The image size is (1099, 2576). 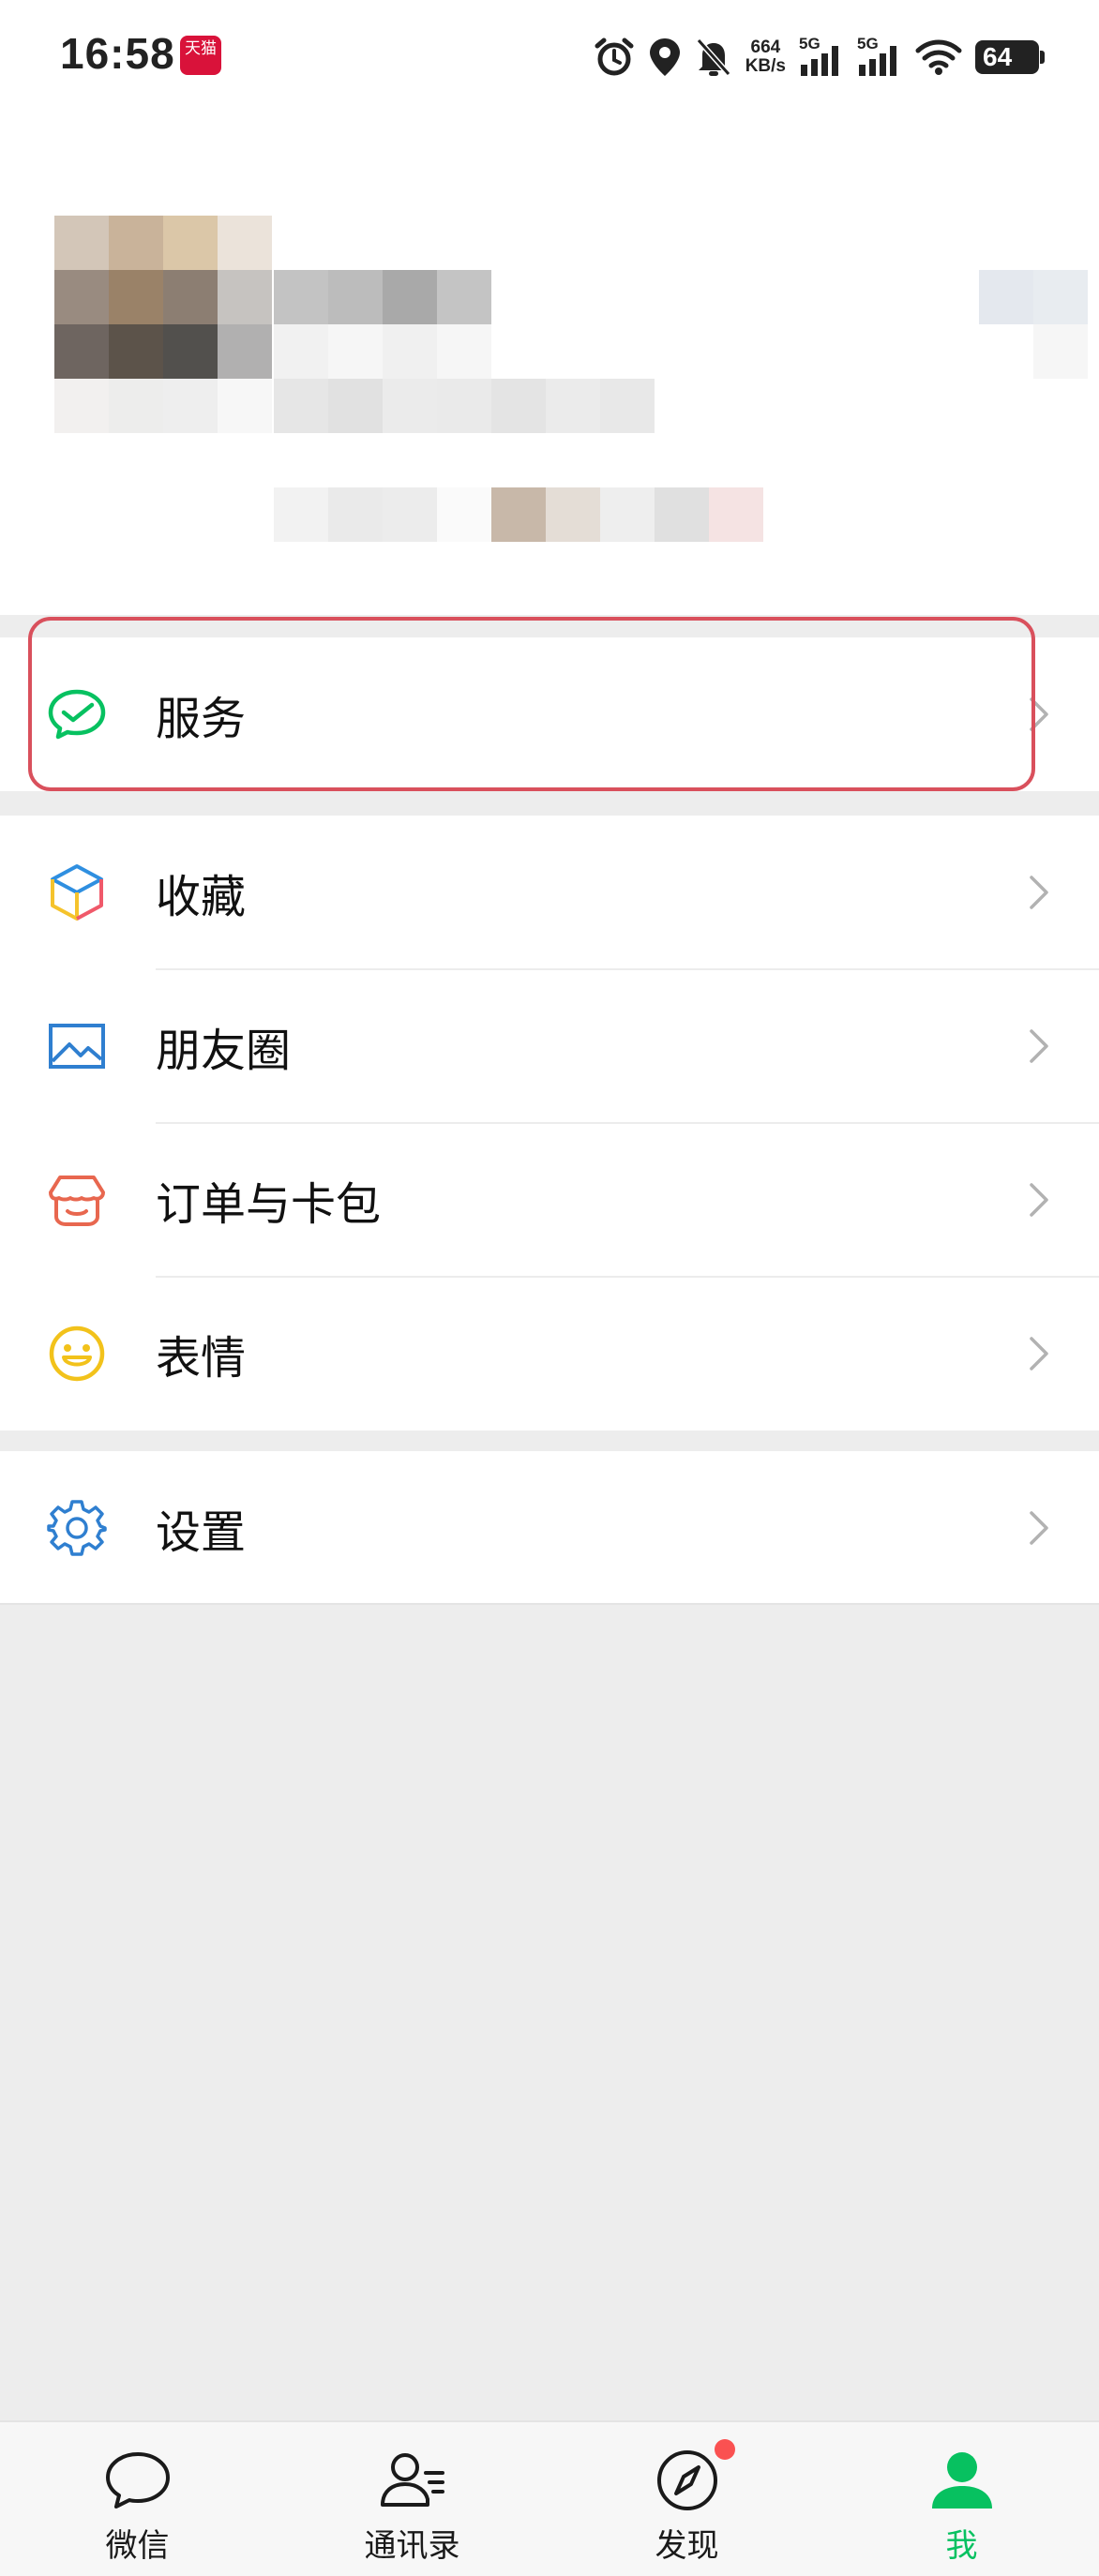 I want to click on services-group: 服务, so click(x=549, y=714).